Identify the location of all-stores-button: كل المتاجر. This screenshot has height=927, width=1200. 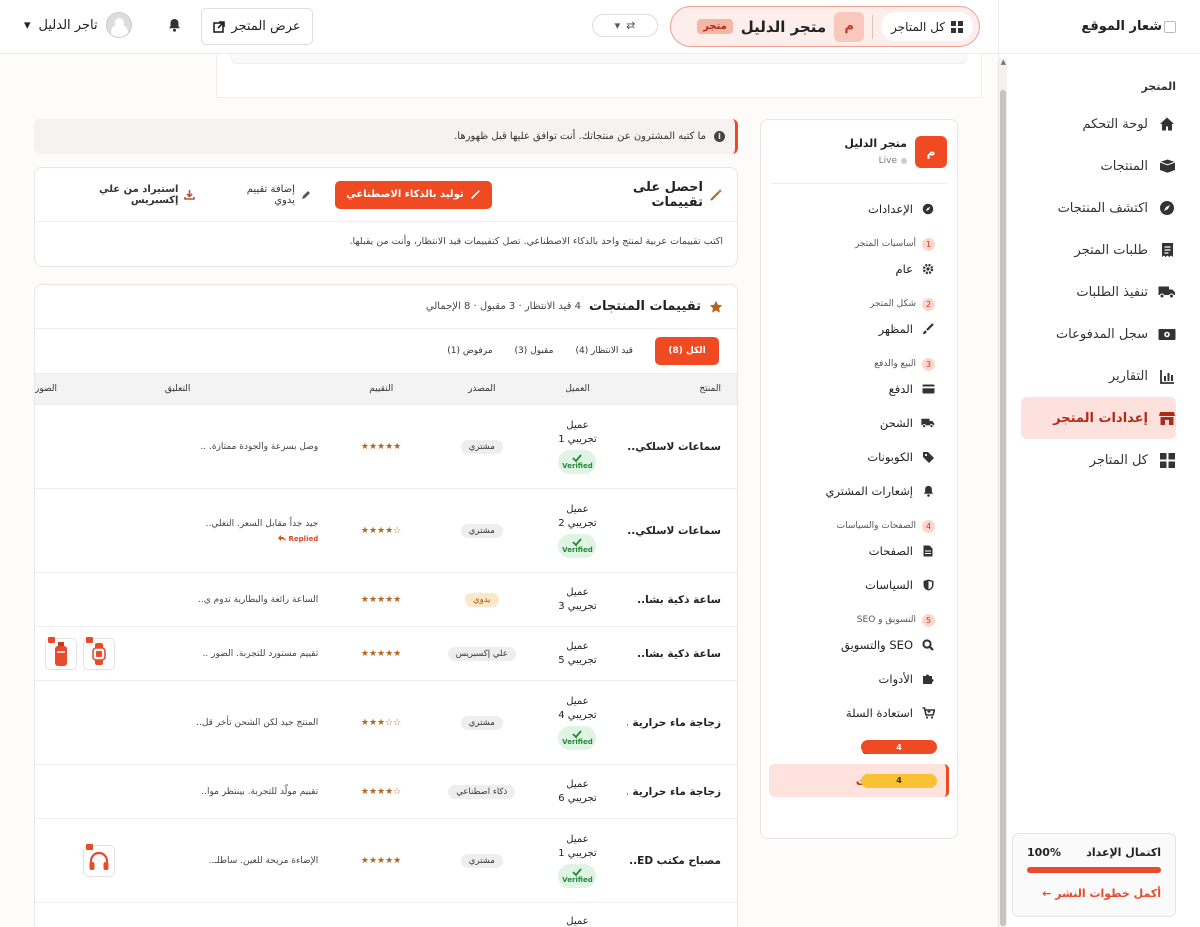
(927, 26).